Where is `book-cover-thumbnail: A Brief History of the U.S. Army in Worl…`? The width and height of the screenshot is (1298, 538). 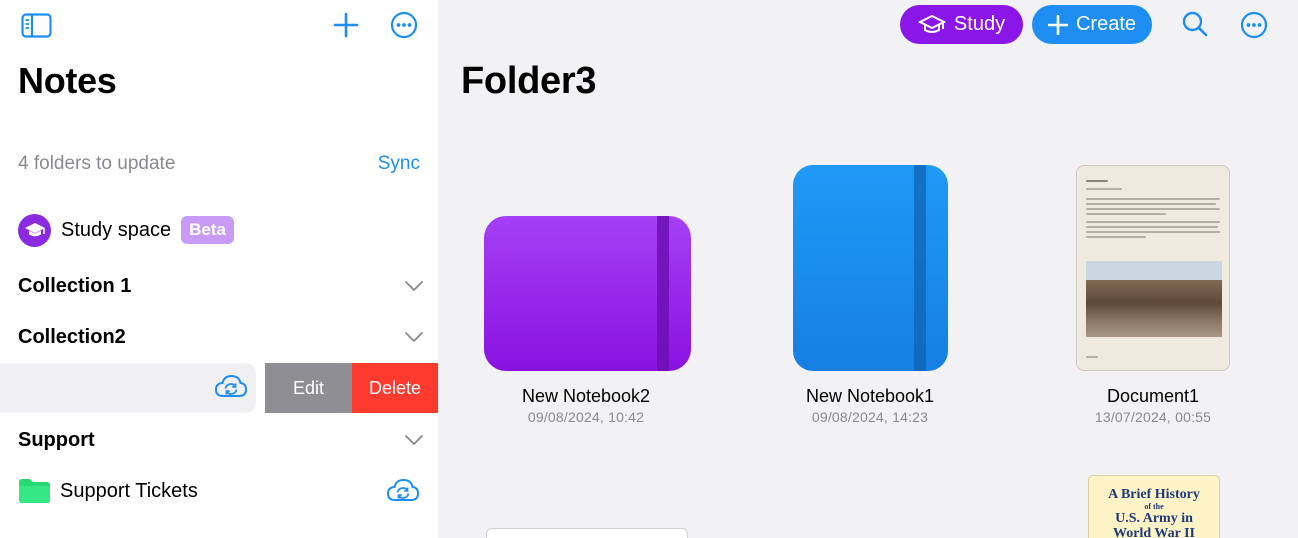 book-cover-thumbnail: A Brief History of the U.S. Army in Worl… is located at coordinates (1154, 506).